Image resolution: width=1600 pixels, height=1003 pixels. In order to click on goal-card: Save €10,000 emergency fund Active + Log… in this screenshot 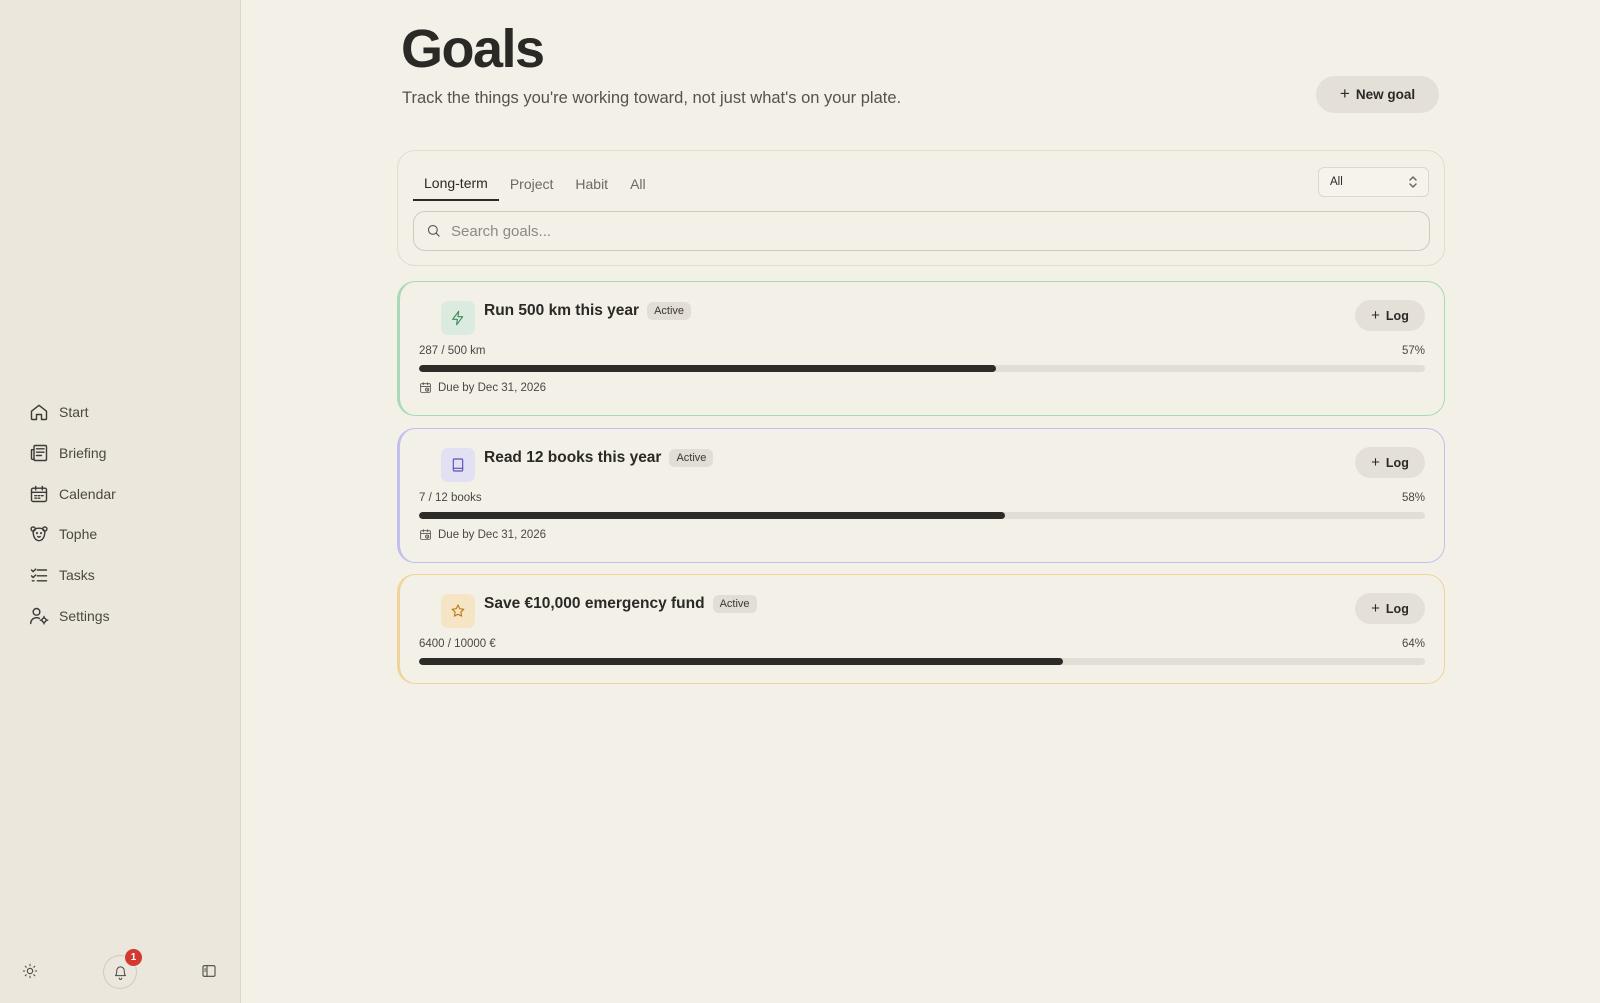, I will do `click(921, 629)`.